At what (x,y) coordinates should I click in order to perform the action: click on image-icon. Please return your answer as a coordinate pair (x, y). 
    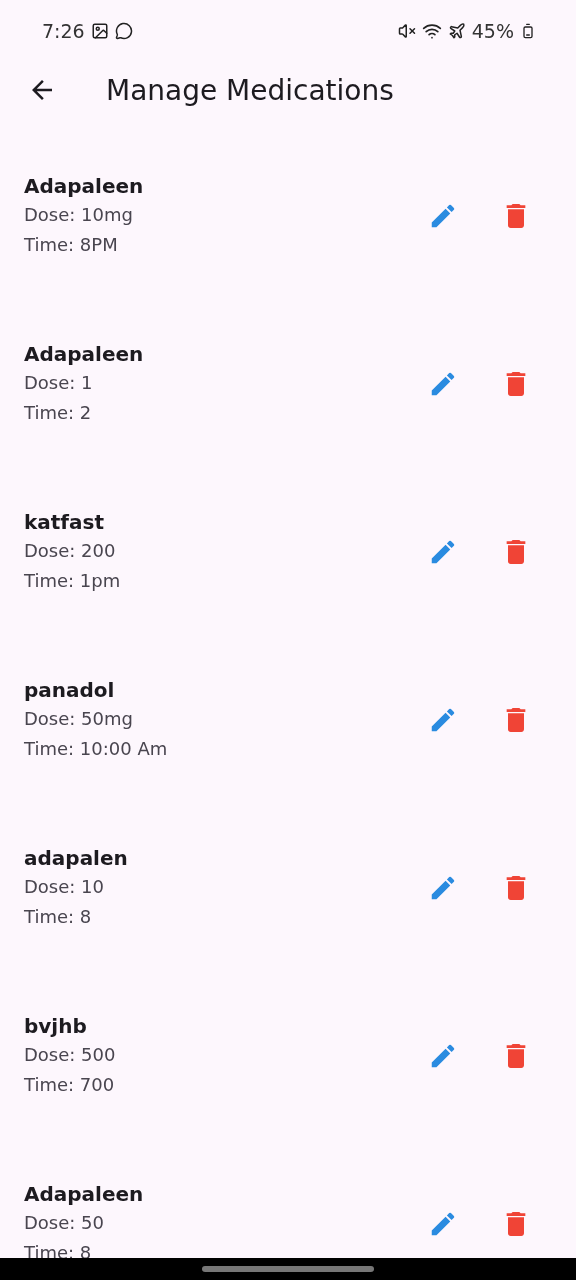
    Looking at the image, I should click on (99, 31).